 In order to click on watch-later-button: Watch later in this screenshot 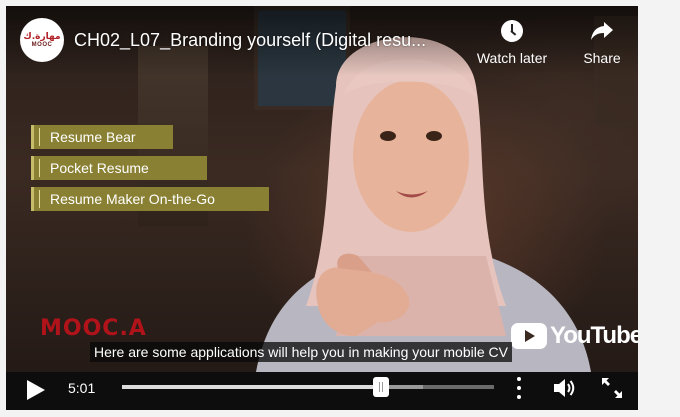, I will do `click(512, 43)`.